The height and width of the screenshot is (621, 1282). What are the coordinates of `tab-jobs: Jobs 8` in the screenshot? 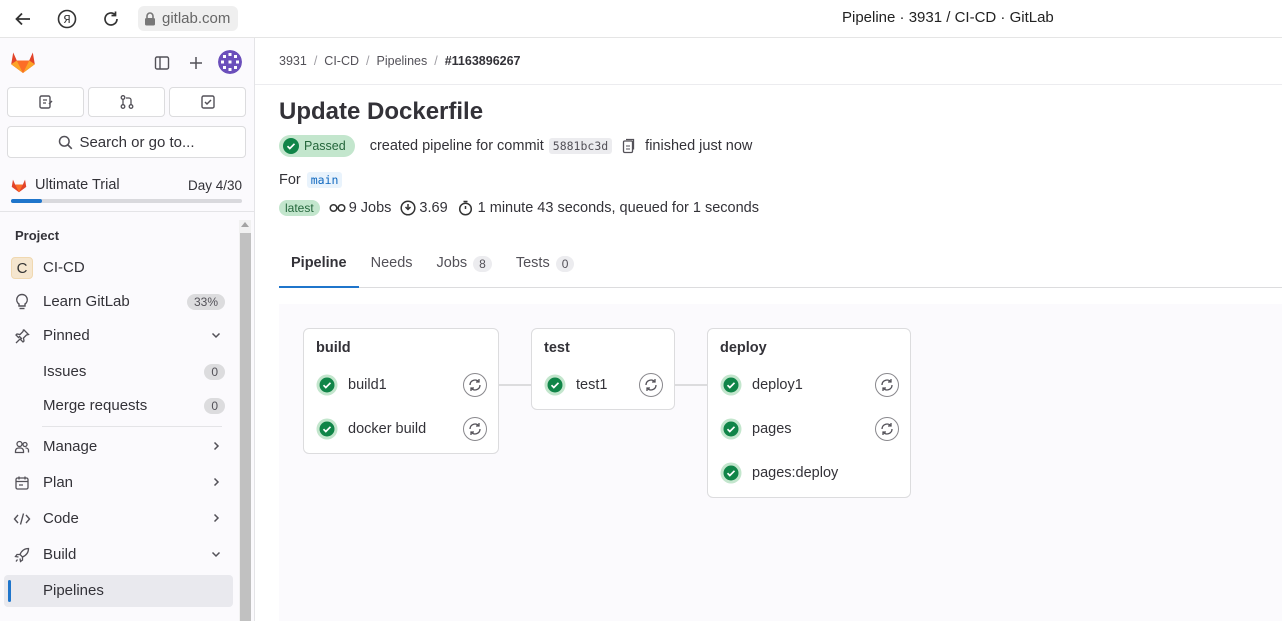 It's located at (464, 267).